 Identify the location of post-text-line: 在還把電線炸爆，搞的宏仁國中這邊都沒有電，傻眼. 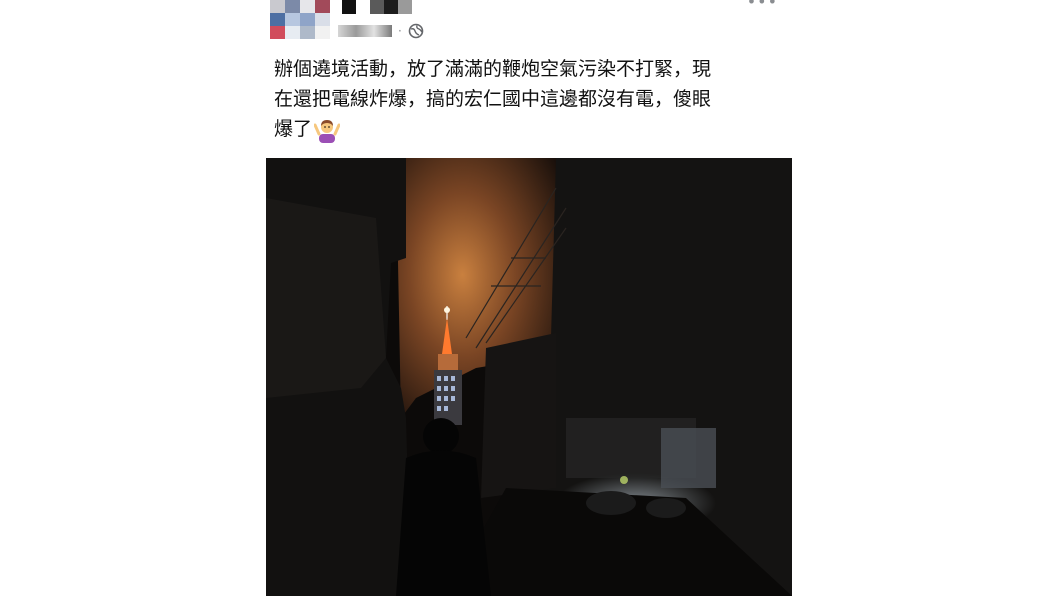
(493, 99).